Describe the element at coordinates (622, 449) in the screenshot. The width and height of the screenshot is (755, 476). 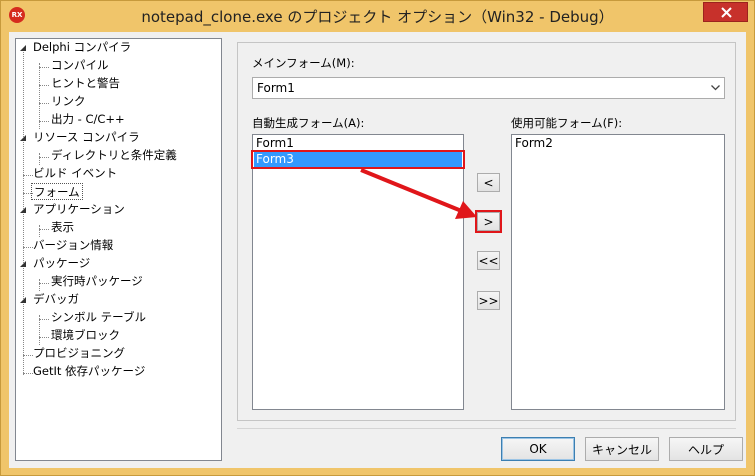
I see `cancel-button: キャンセル` at that location.